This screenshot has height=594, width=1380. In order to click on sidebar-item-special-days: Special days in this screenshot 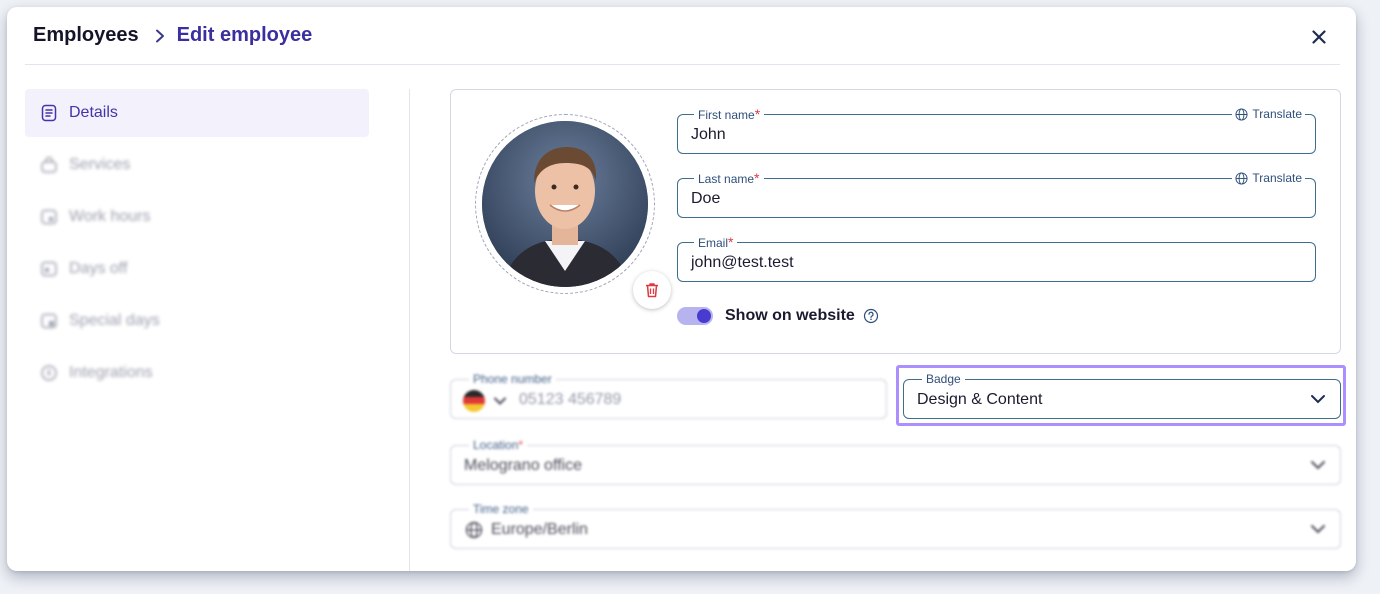, I will do `click(197, 321)`.